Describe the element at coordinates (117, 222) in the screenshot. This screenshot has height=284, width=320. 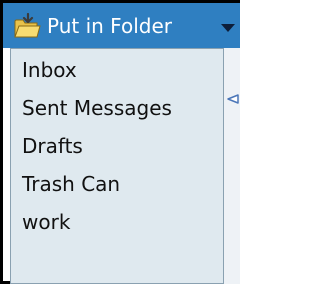
I see `menu-item-work: work` at that location.